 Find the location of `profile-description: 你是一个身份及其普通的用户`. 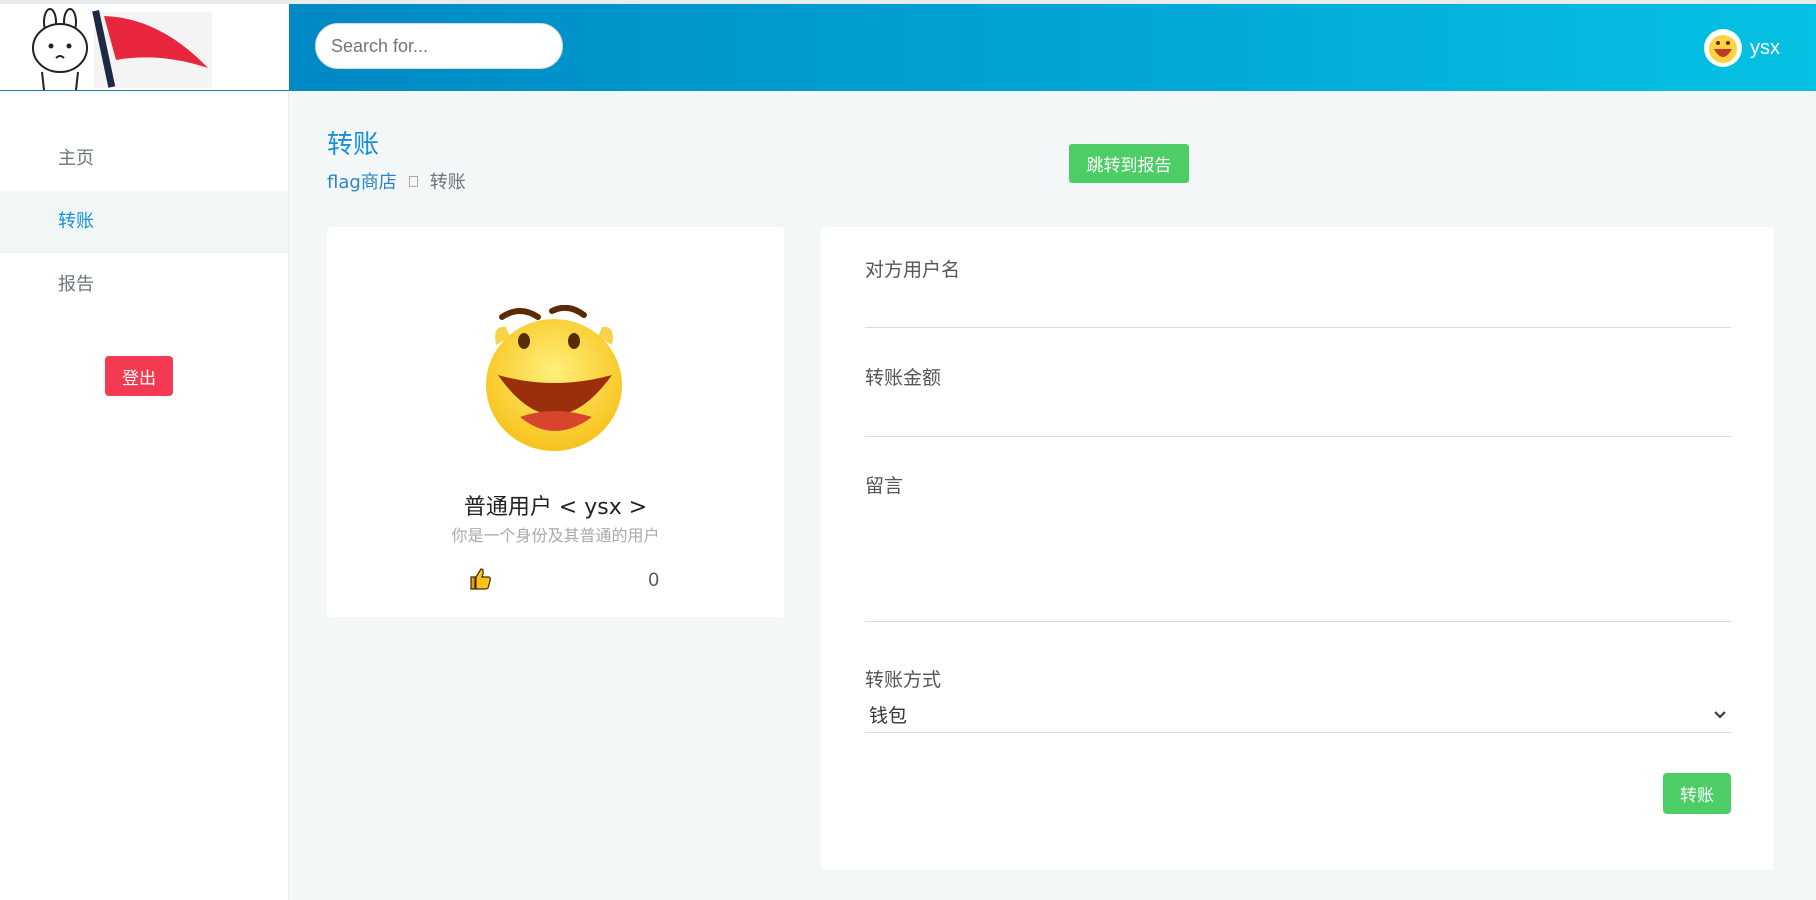

profile-description: 你是一个身份及其普通的用户 is located at coordinates (555, 535).